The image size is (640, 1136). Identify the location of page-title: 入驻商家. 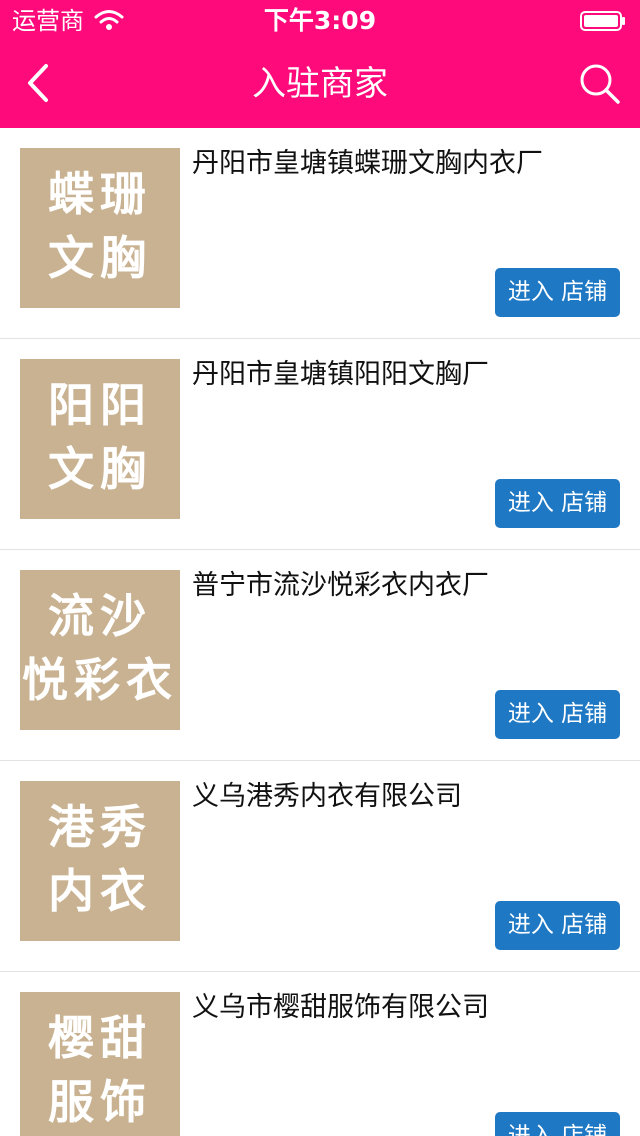
(320, 84).